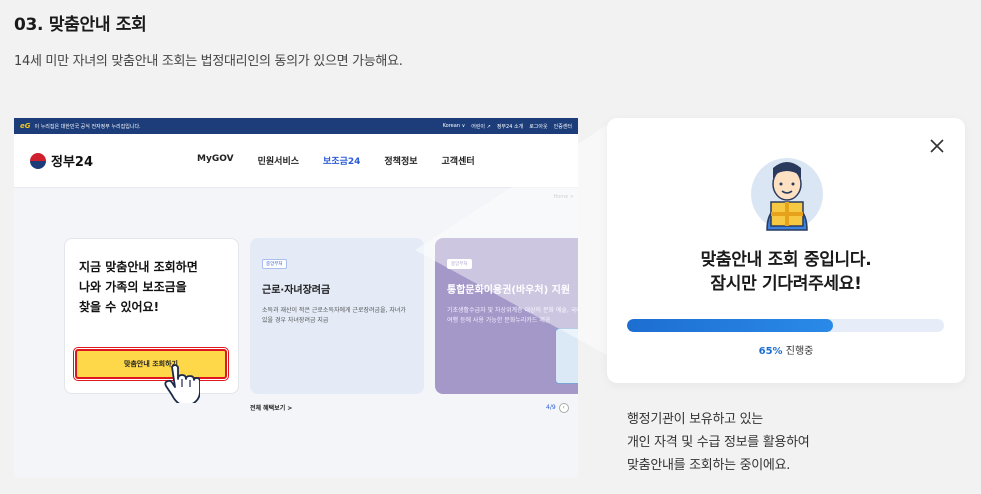 This screenshot has height=494, width=981. What do you see at coordinates (566, 356) in the screenshot?
I see `card-illustration` at bounding box center [566, 356].